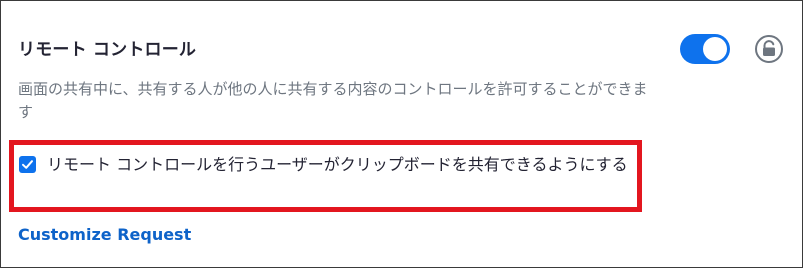  Describe the element at coordinates (715, 49) in the screenshot. I see `toggle-knob` at that location.